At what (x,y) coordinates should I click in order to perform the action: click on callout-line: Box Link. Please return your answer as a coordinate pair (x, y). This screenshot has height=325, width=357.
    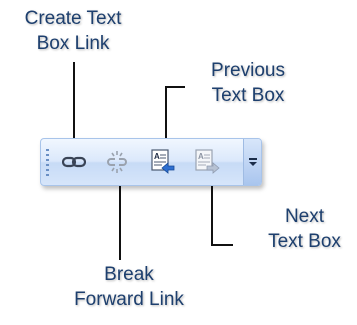
    Looking at the image, I should click on (73, 43).